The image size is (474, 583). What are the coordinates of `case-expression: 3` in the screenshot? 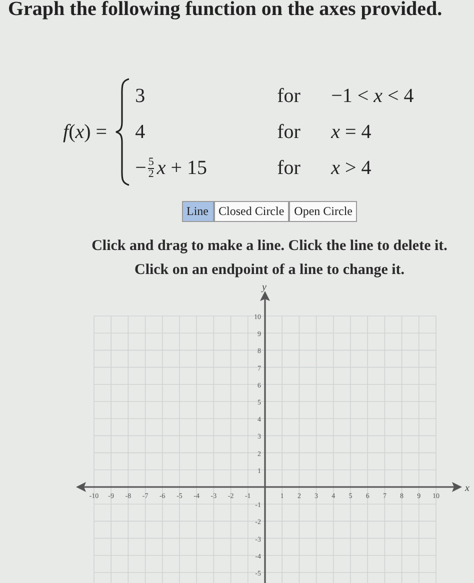 It's located at (140, 96).